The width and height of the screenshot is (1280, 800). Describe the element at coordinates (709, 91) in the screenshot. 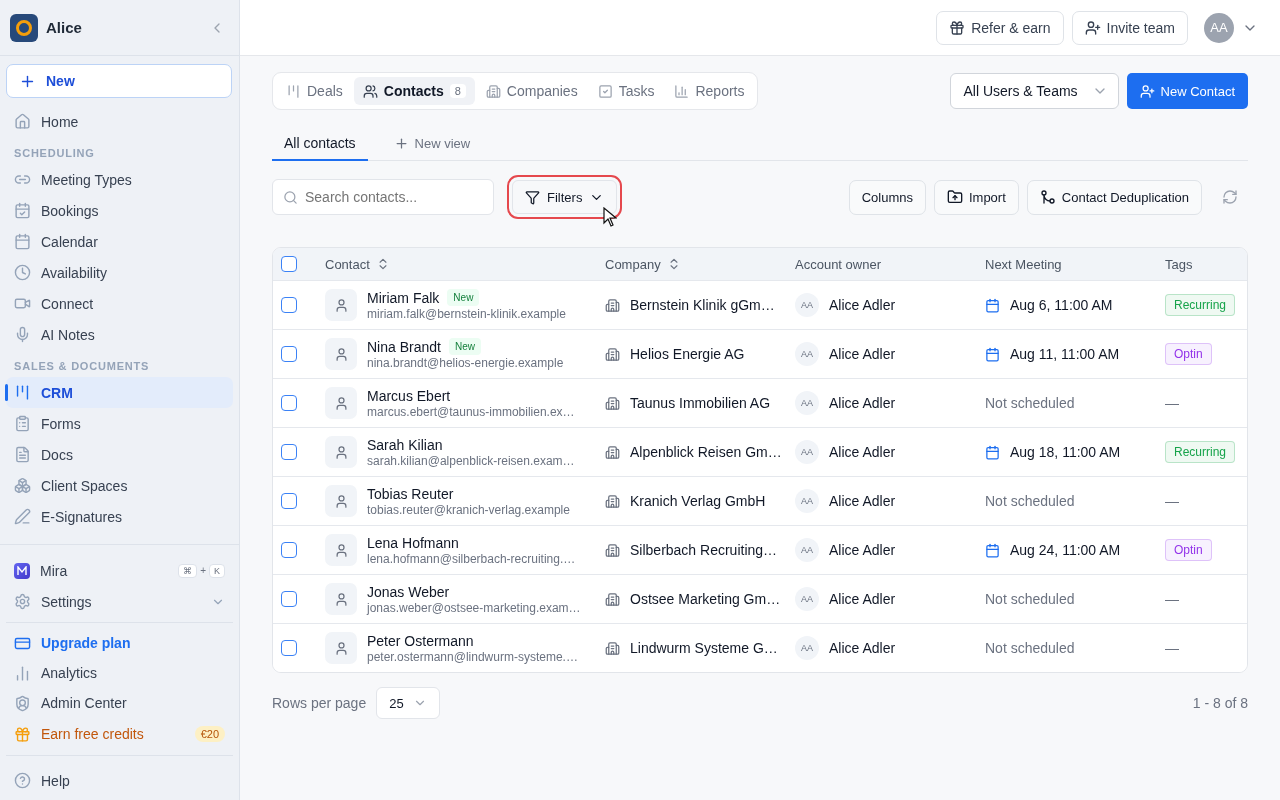

I see `tab: Reports` at that location.